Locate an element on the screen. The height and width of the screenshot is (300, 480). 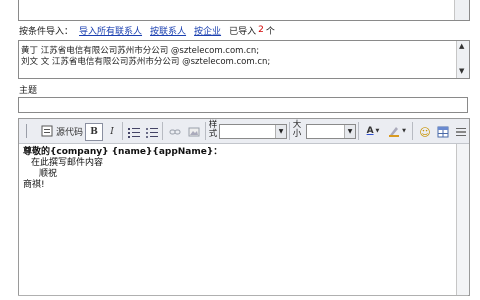
table-button is located at coordinates (443, 132).